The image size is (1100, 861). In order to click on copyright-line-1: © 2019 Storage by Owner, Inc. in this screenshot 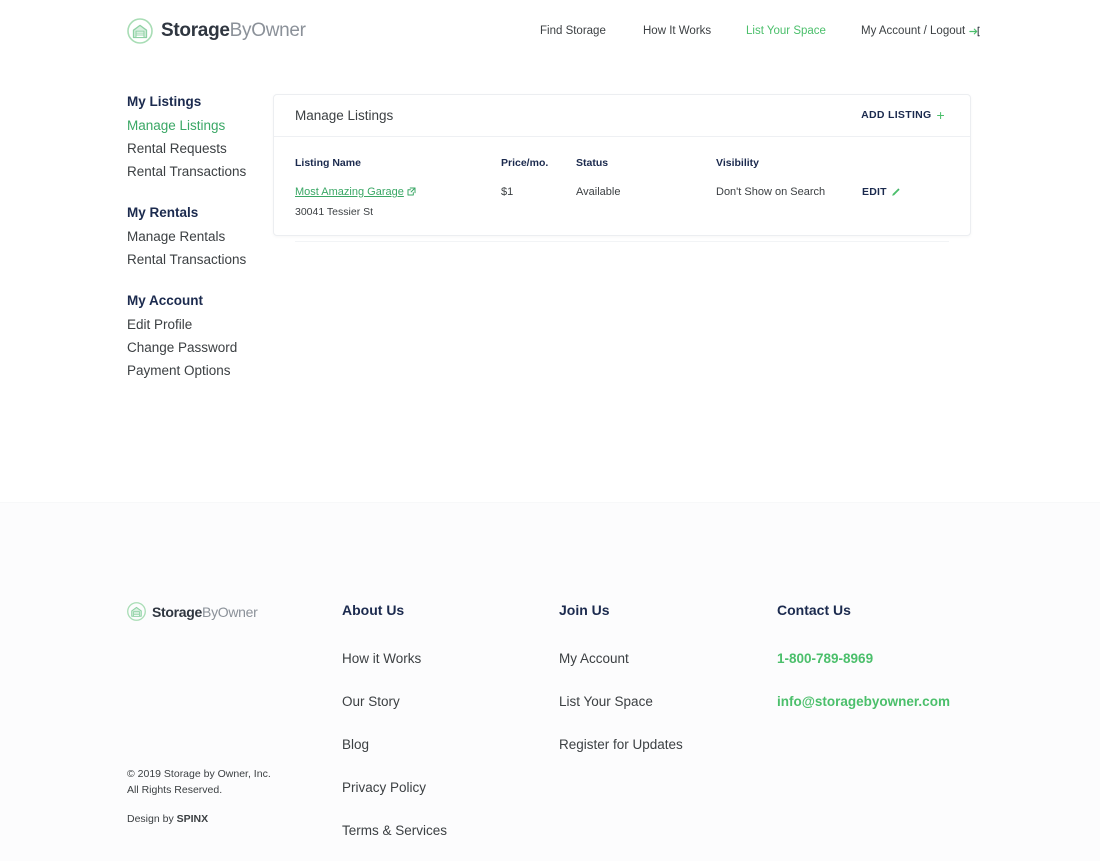, I will do `click(199, 774)`.